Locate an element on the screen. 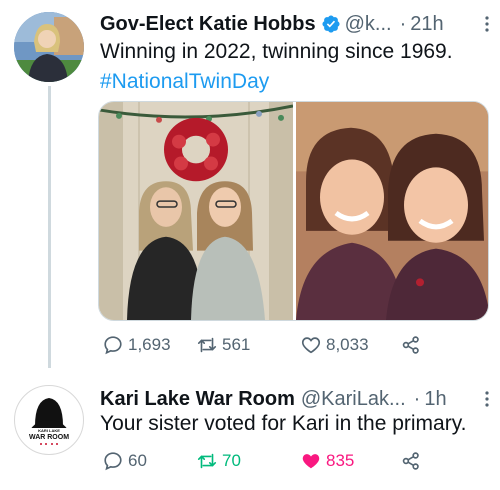  like-button: 8,033 is located at coordinates (334, 345).